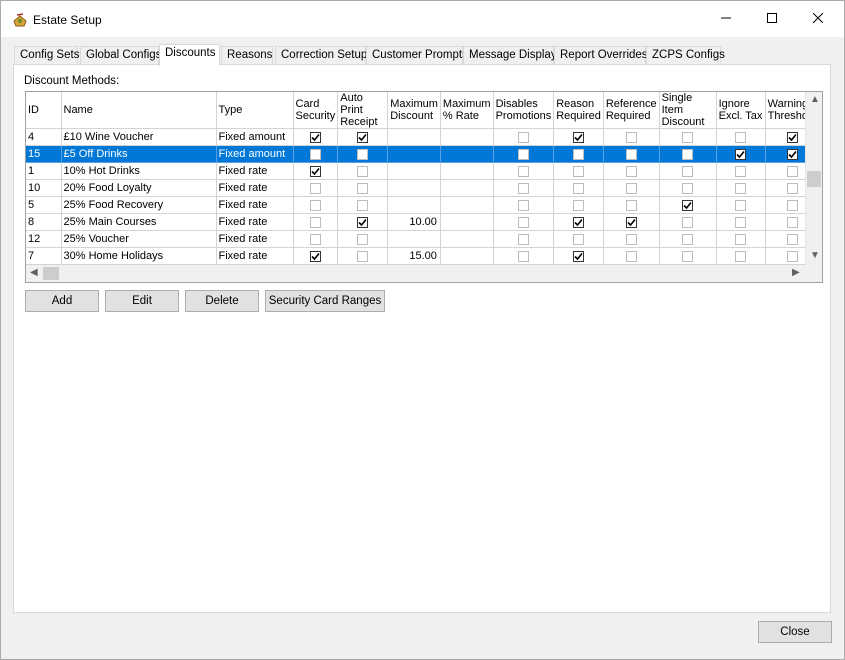 This screenshot has height=660, width=845. I want to click on security-card-ranges-button: Security Card Ranges, so click(325, 301).